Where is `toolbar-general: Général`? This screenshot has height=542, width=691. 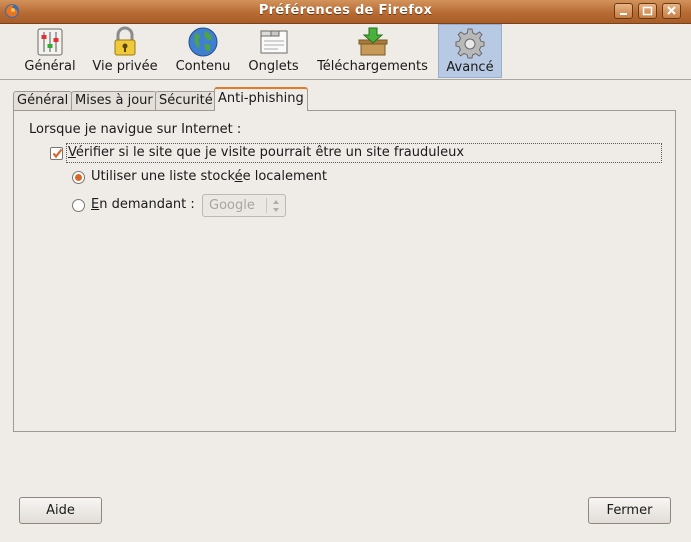
toolbar-general: Général is located at coordinates (50, 51).